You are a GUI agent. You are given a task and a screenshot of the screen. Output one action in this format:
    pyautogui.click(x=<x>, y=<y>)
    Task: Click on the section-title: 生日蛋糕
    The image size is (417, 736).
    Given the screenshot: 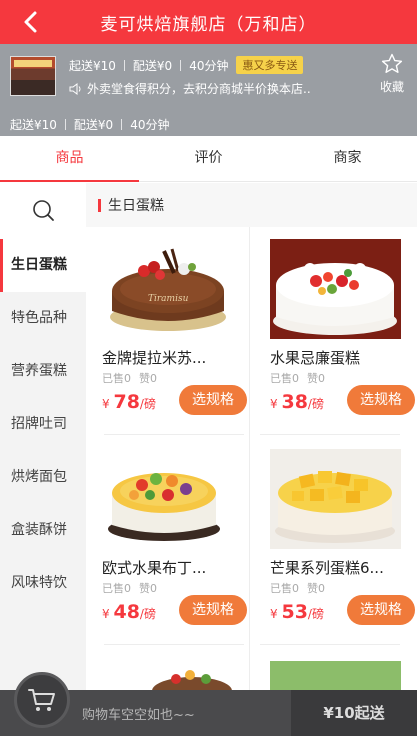 What is the action you would take?
    pyautogui.click(x=136, y=206)
    